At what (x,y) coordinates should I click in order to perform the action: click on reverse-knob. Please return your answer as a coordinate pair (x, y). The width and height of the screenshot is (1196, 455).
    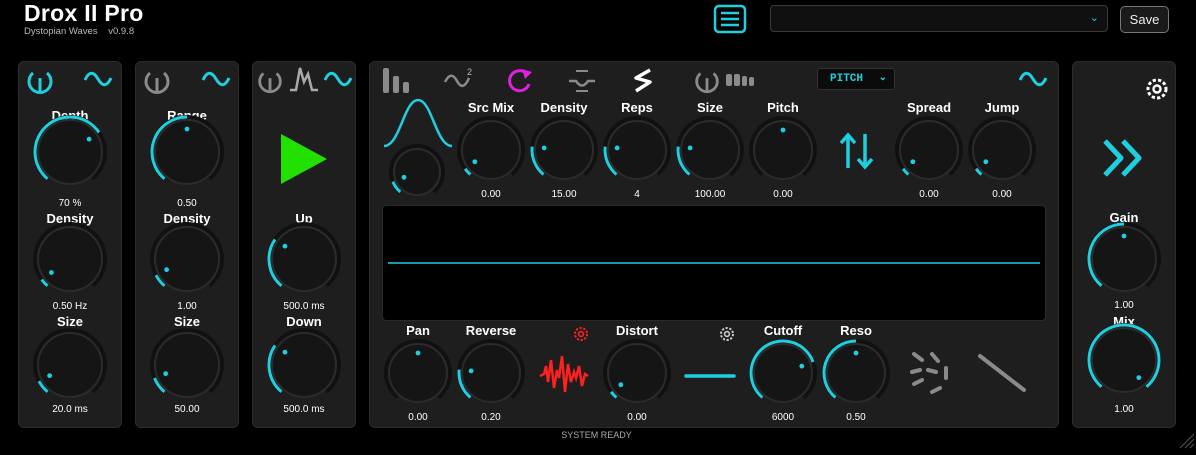
    Looking at the image, I should click on (491, 373).